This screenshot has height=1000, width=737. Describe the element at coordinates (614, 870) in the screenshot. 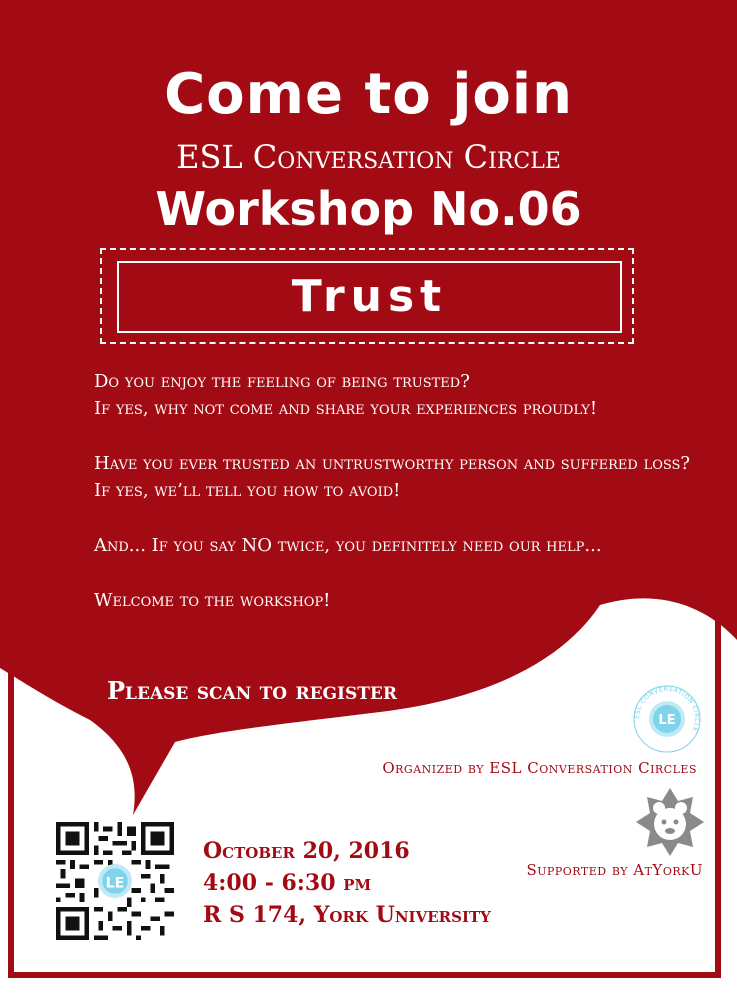

I see `supported-by-text: Supported by AtYorkU` at that location.